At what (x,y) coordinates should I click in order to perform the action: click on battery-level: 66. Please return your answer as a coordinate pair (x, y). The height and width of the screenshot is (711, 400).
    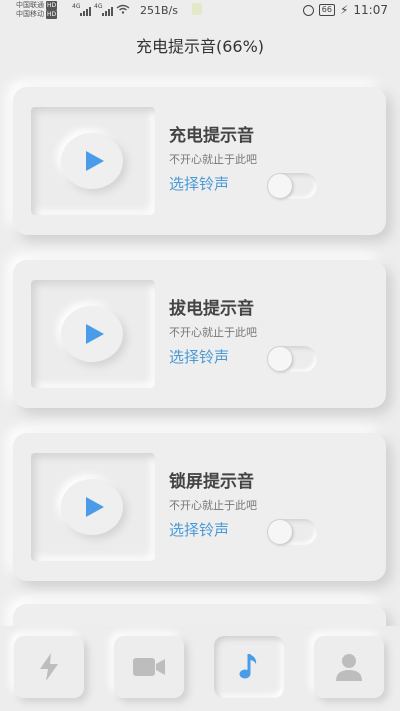
    Looking at the image, I should click on (326, 10).